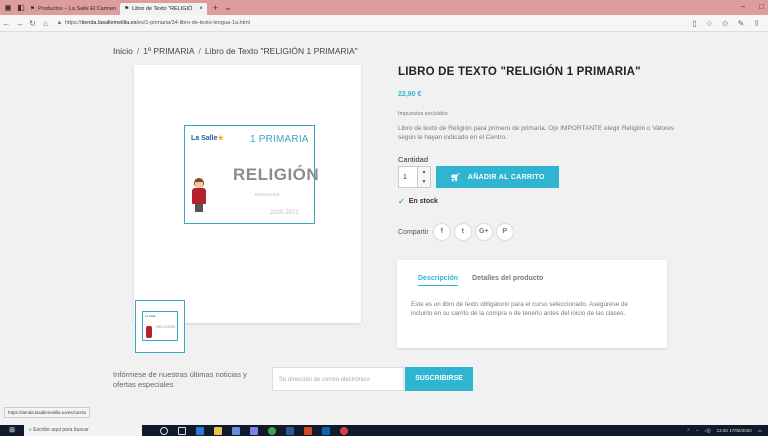 Image resolution: width=768 pixels, height=436 pixels. I want to click on back-icon: ←, so click(6, 23).